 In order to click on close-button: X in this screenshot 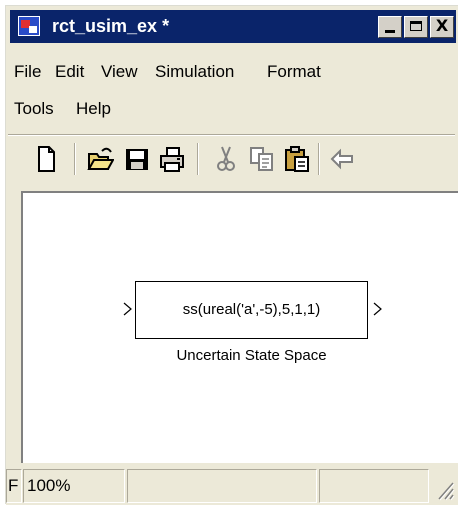, I will do `click(442, 27)`.